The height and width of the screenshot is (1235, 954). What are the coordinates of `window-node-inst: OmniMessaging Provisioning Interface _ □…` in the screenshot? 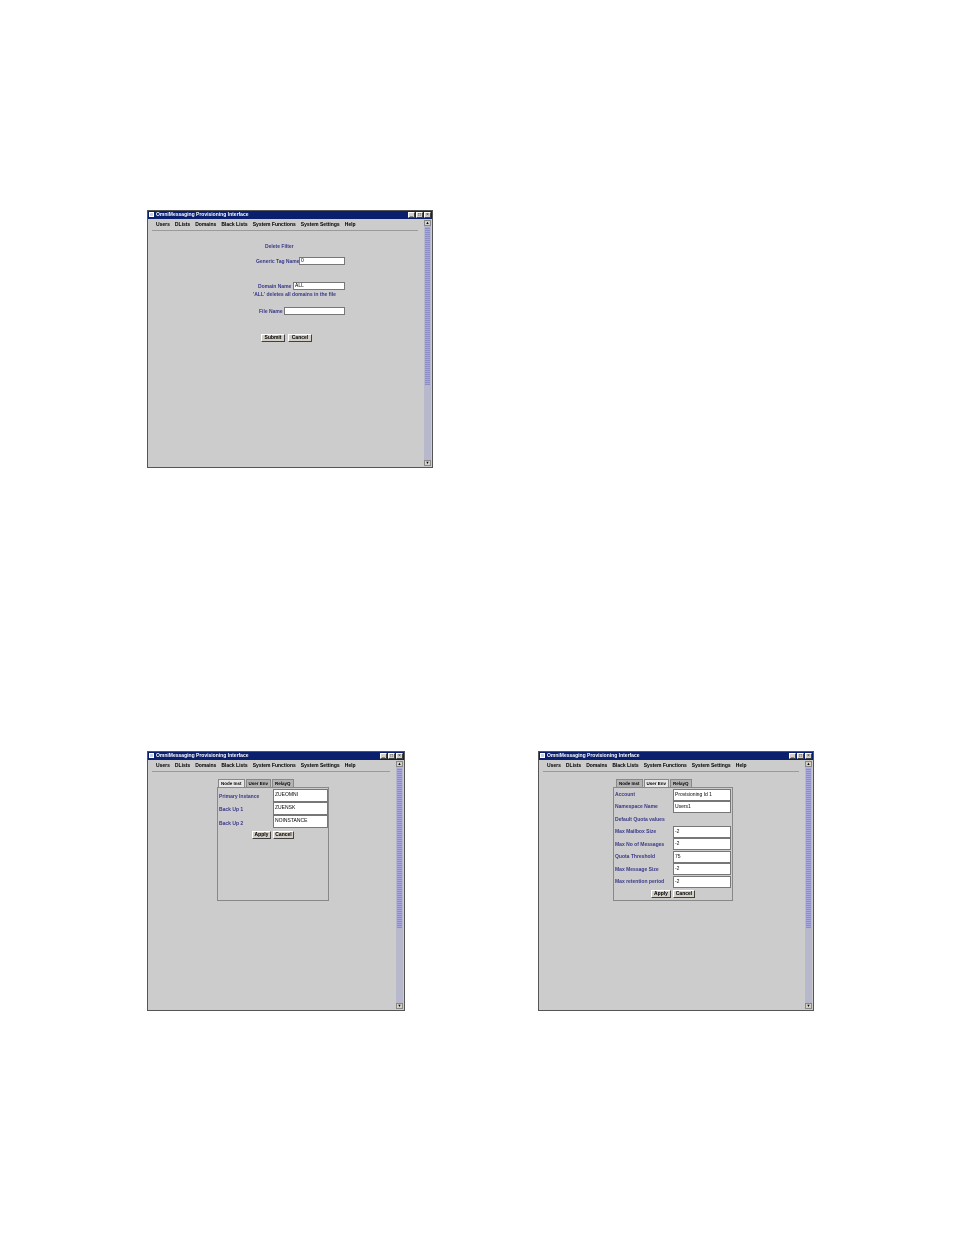 It's located at (276, 881).